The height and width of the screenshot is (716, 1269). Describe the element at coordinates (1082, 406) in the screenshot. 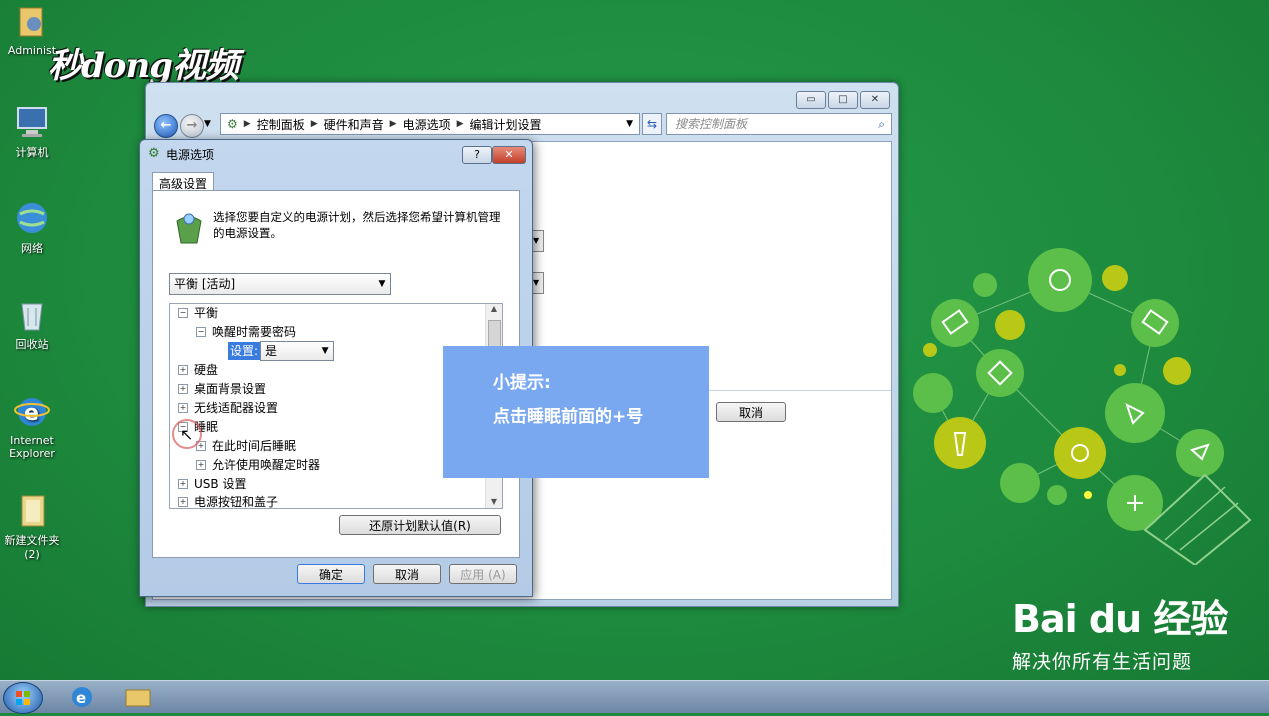

I see `lightbulb-graphic` at that location.